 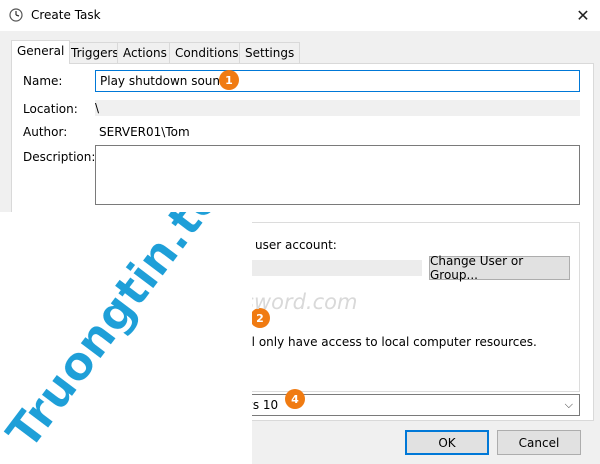 What do you see at coordinates (337, 108) in the screenshot?
I see `location-value: \` at bounding box center [337, 108].